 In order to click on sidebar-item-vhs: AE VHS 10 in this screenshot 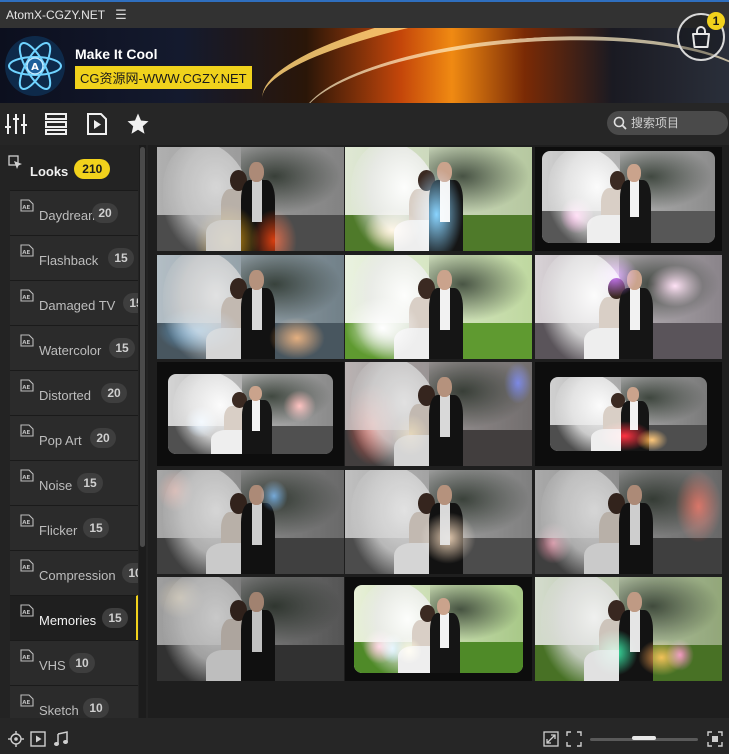, I will do `click(74, 662)`.